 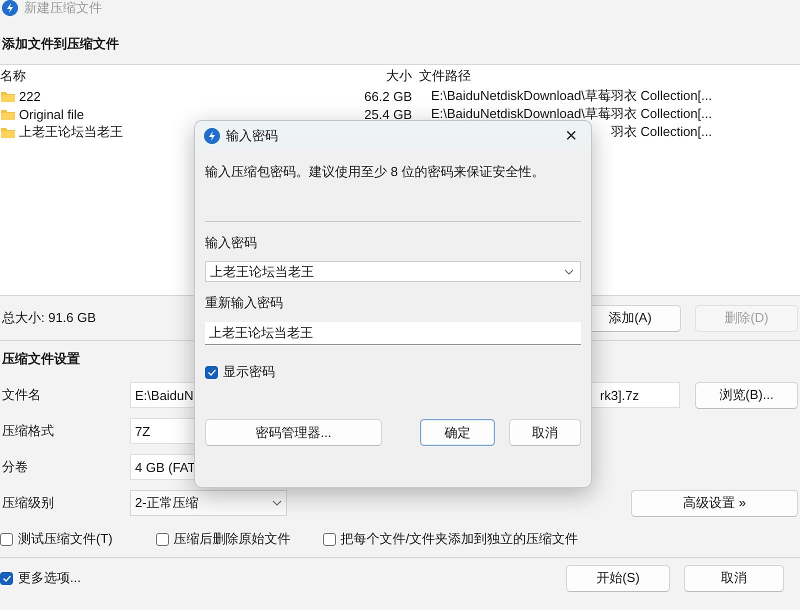 What do you see at coordinates (231, 242) in the screenshot?
I see `field-label: 输入密码` at bounding box center [231, 242].